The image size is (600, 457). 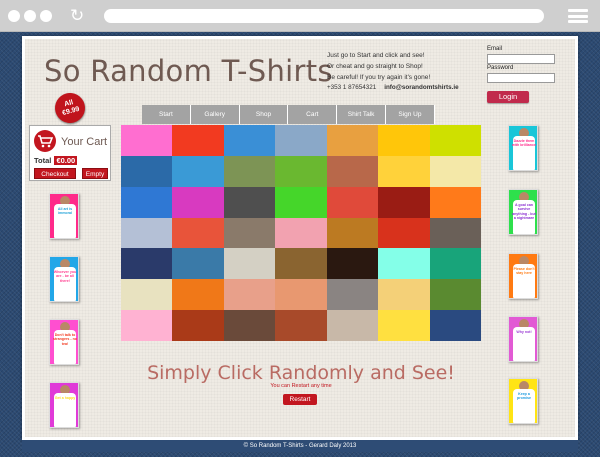 I want to click on tagline-line: Just go to Start and click and see!, so click(x=376, y=55).